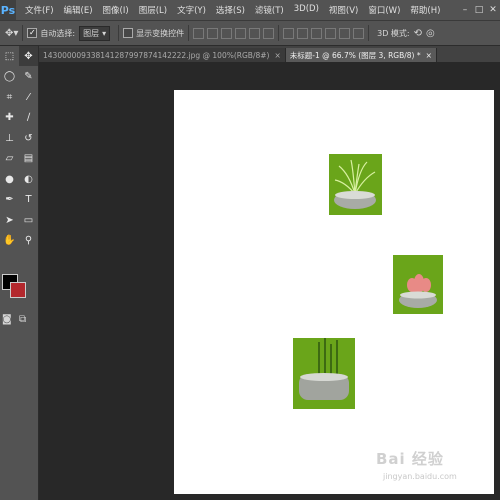 The height and width of the screenshot is (500, 500). I want to click on eraser-icon: ▱, so click(9, 159).